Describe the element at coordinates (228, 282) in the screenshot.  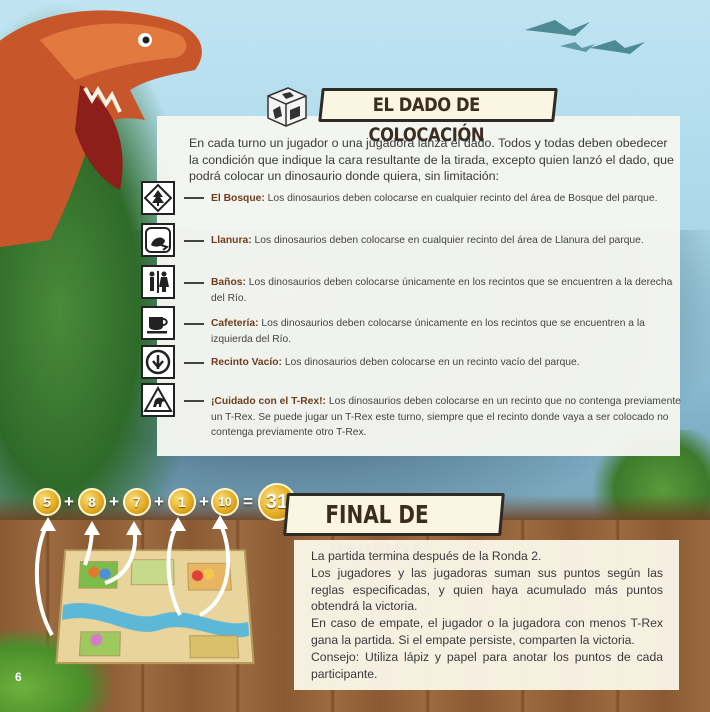
I see `rule-term: Baños:` at that location.